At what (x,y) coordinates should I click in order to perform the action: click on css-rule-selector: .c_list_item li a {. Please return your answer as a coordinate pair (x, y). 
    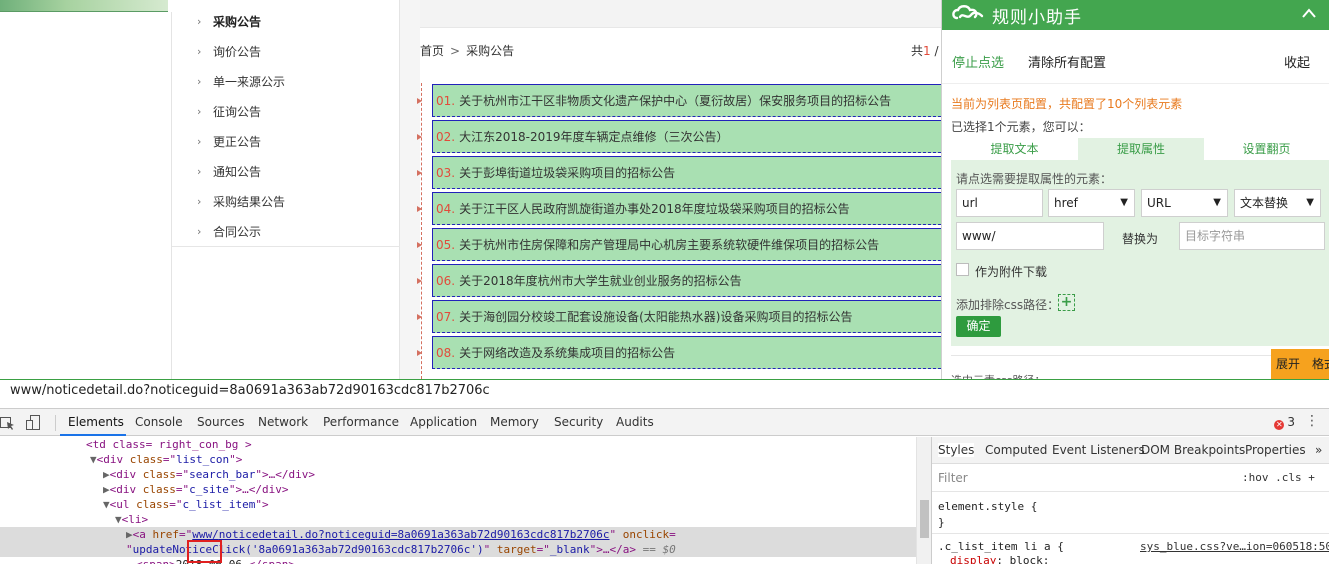
    Looking at the image, I should click on (1001, 546).